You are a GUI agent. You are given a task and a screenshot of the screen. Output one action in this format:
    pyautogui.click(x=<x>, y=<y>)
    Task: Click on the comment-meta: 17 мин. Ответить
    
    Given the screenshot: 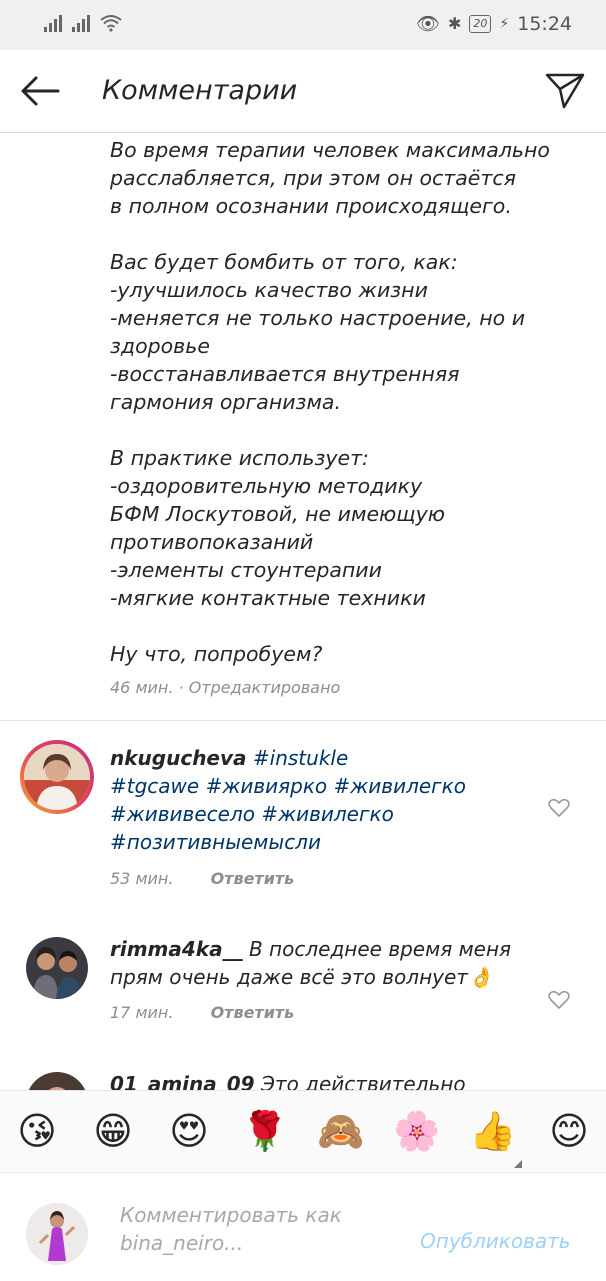 What is the action you would take?
    pyautogui.click(x=202, y=1012)
    